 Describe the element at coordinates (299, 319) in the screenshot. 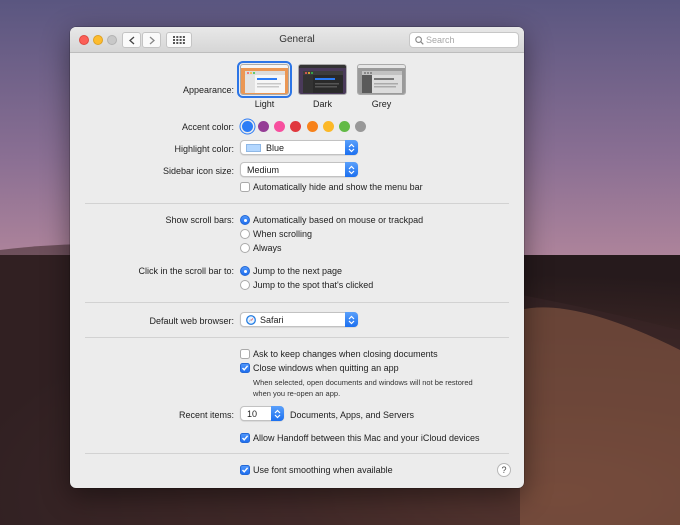

I see `default-browser-popup: Safari` at that location.